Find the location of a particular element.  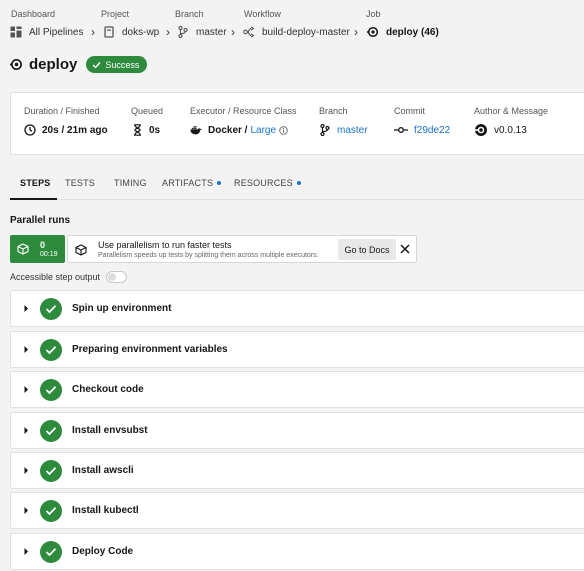

check-icon is located at coordinates (96, 65).